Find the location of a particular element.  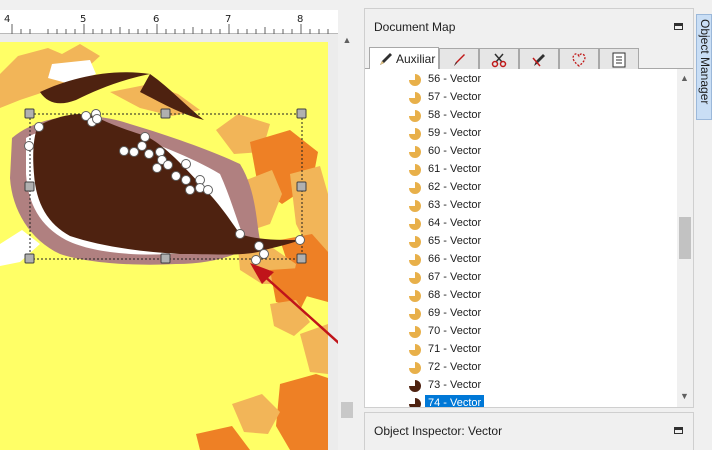

object-manager-side-tab: Object Manager is located at coordinates (704, 67).